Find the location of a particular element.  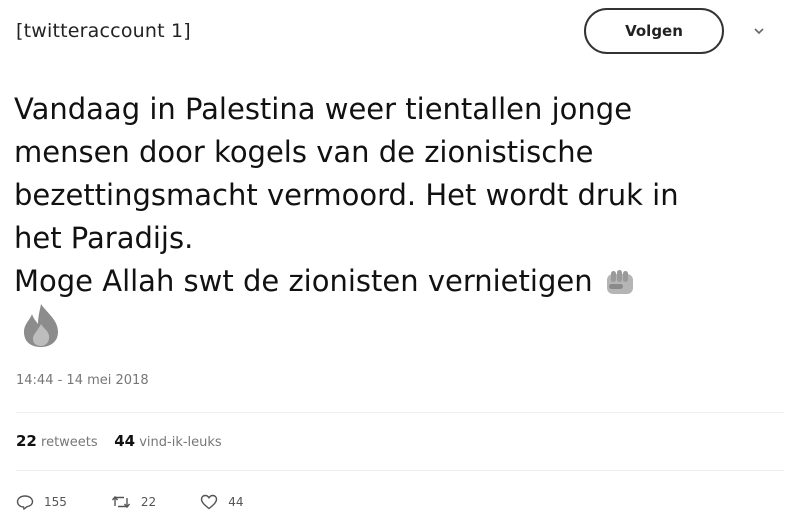

chevron-down-icon is located at coordinates (759, 31).